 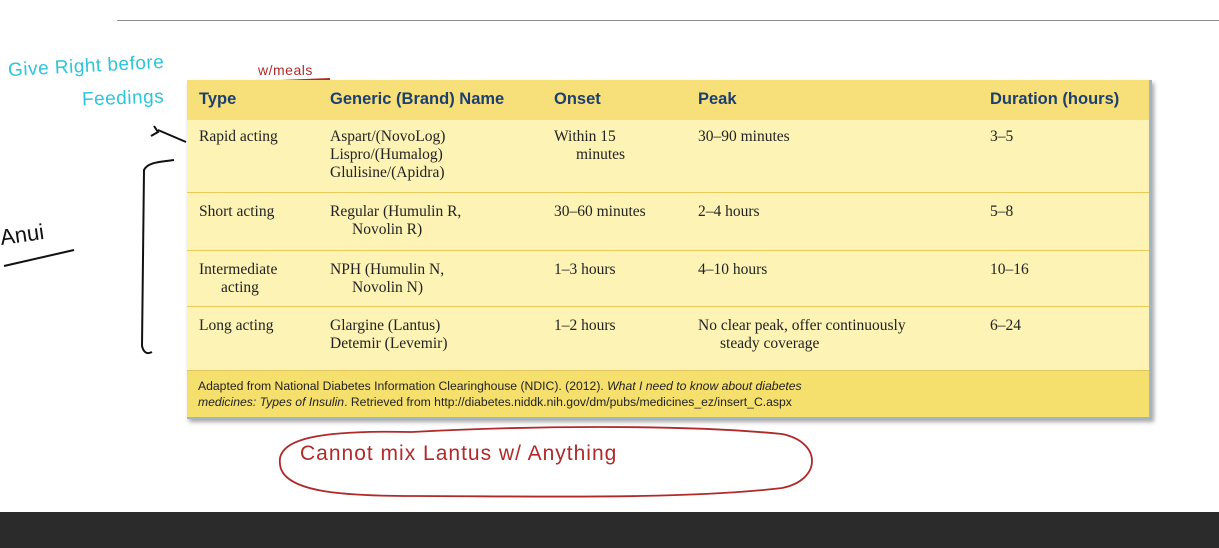 I want to click on bottom-bar, so click(x=609, y=530).